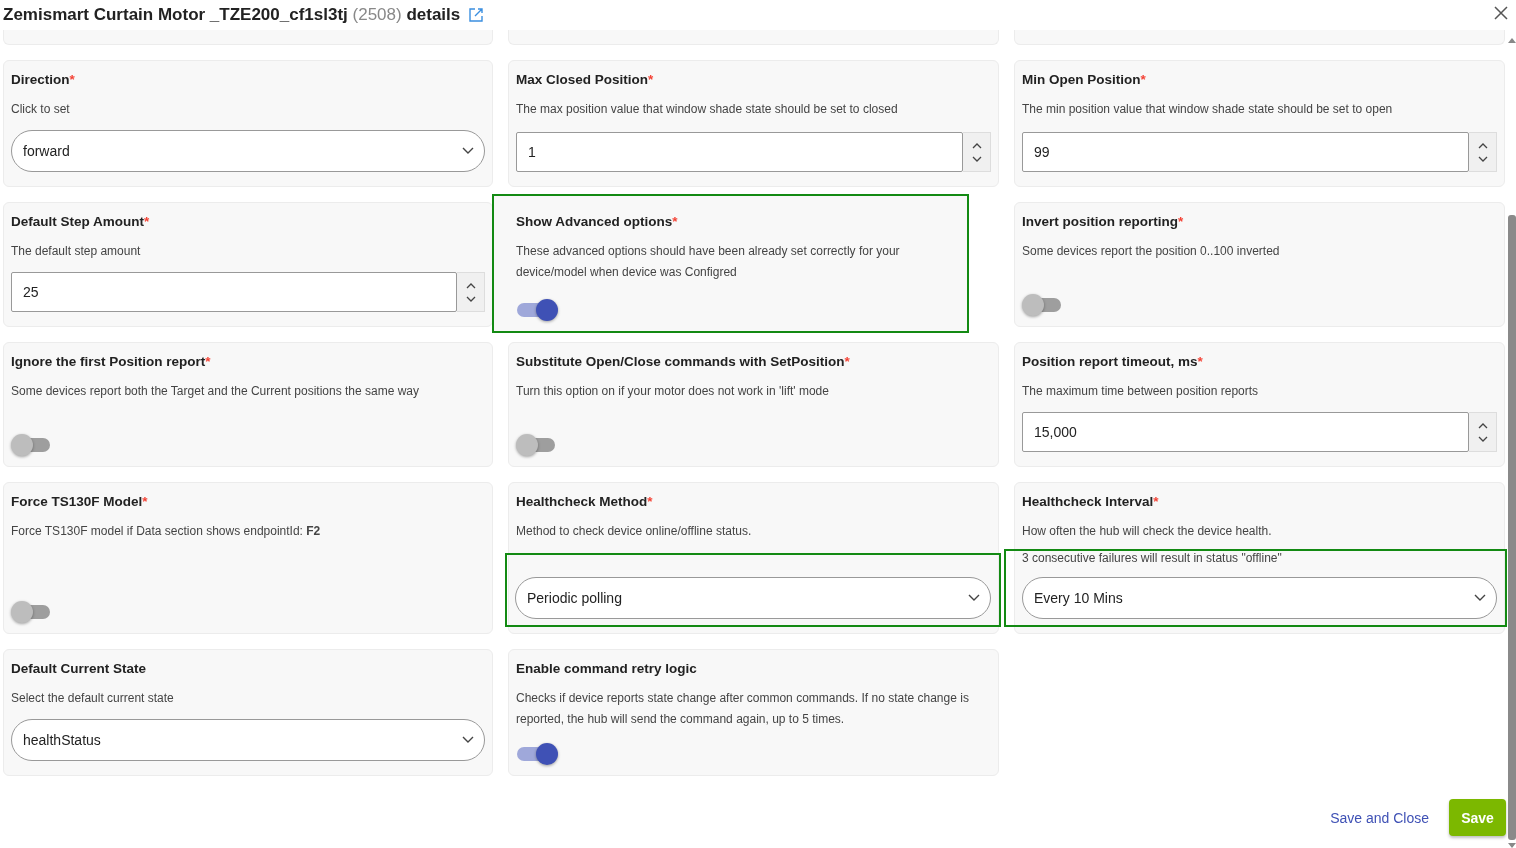 This screenshot has width=1516, height=848. What do you see at coordinates (673, 391) in the screenshot?
I see `setting-description: Turn this option on if your motor does not work in 'lift' mode` at bounding box center [673, 391].